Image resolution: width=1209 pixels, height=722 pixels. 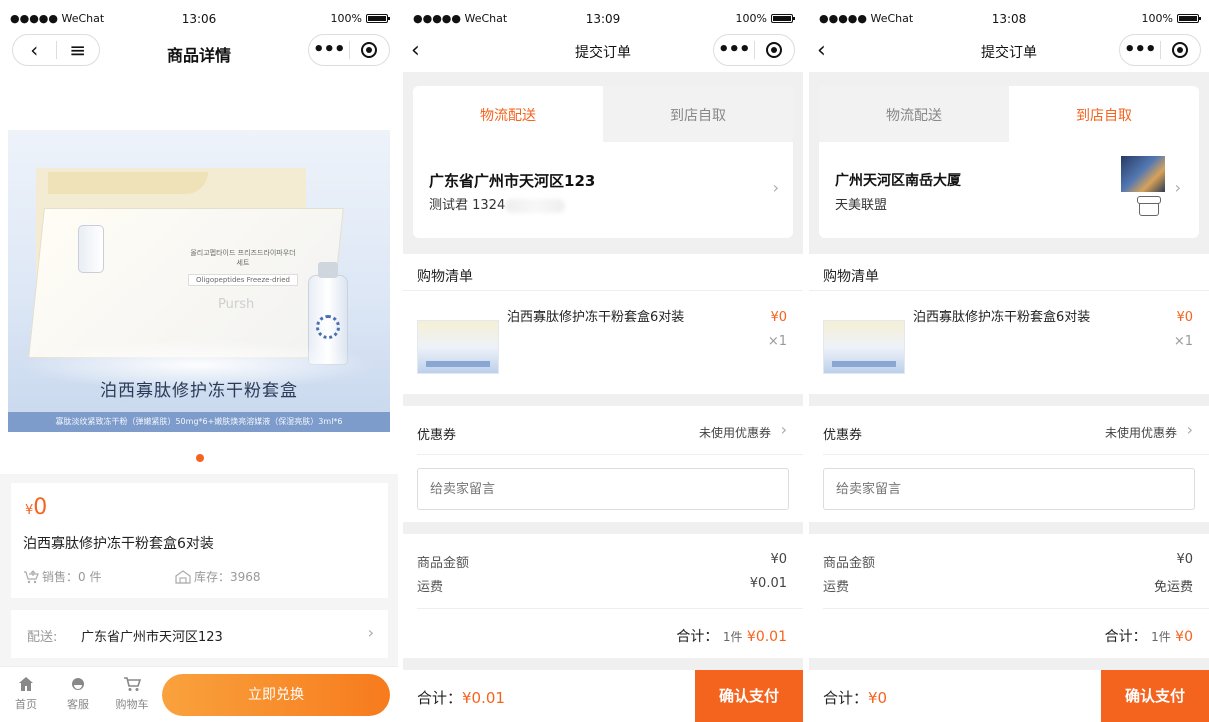 What do you see at coordinates (62, 576) in the screenshot?
I see `sales-count: 销售：0 件` at bounding box center [62, 576].